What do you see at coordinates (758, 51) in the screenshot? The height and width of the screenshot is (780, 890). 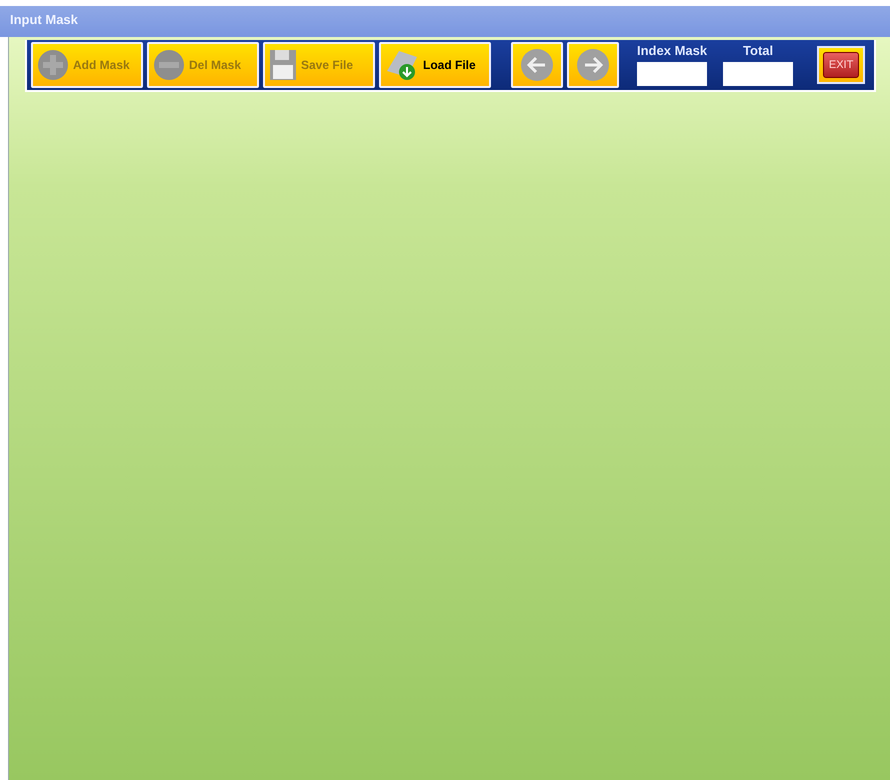 I see `field-label: Total` at bounding box center [758, 51].